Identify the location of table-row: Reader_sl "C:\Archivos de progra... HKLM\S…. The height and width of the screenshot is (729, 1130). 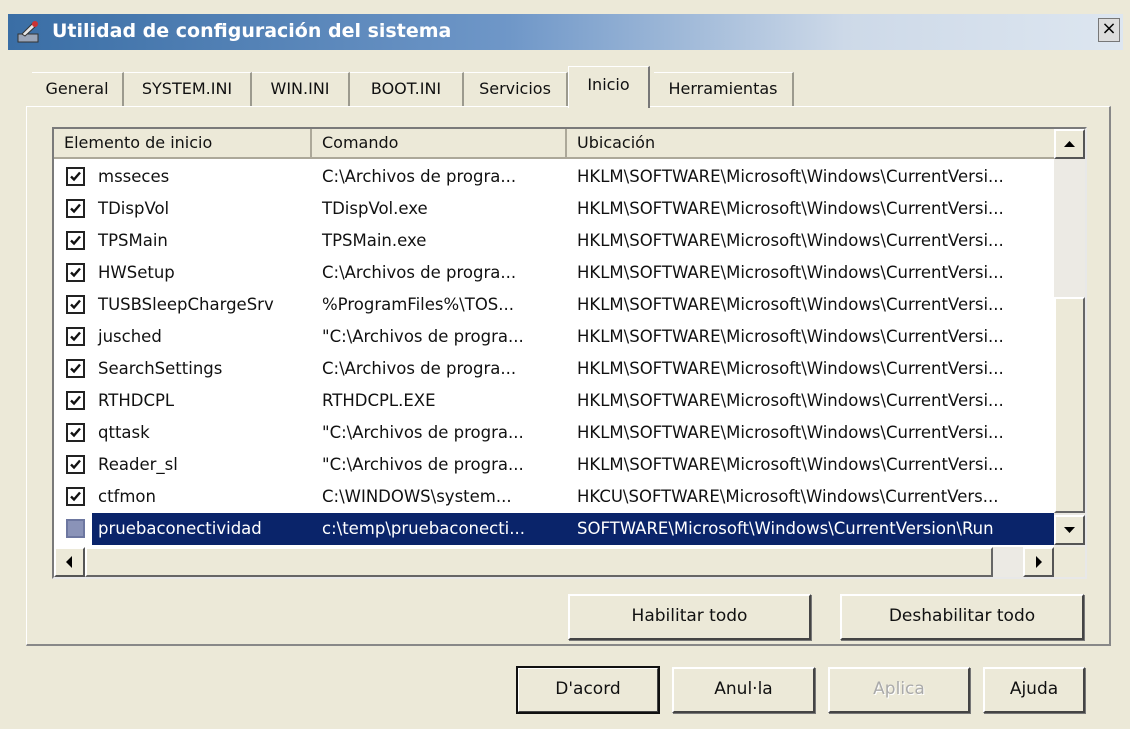
(555, 465).